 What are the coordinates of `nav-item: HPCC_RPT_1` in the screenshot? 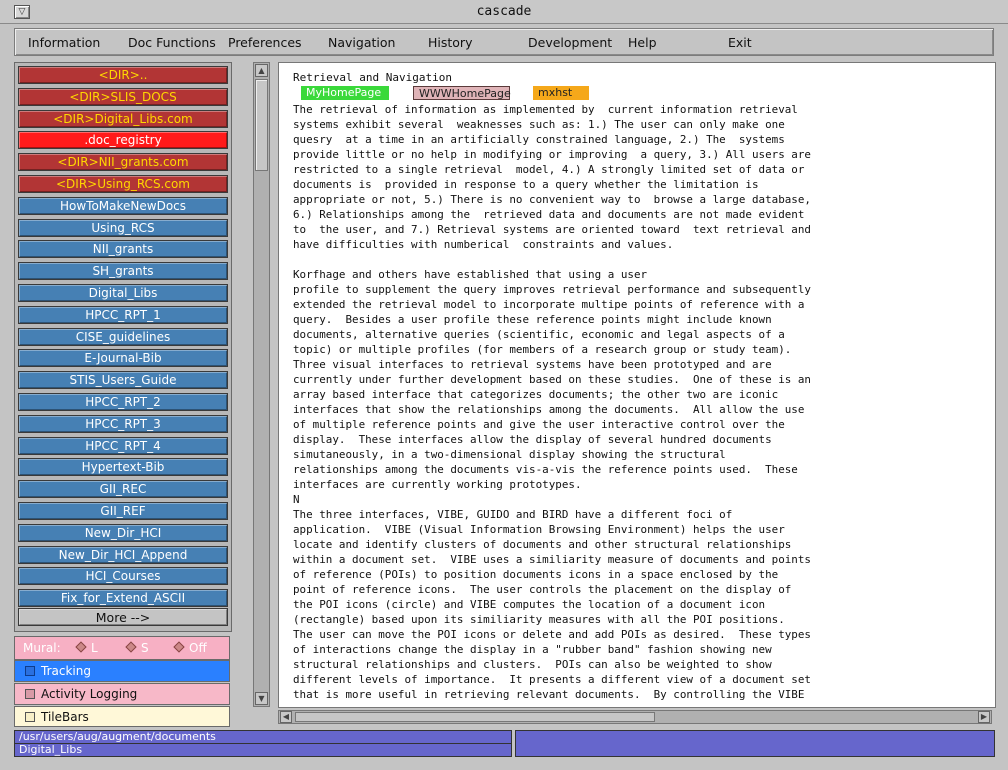 It's located at (123, 314).